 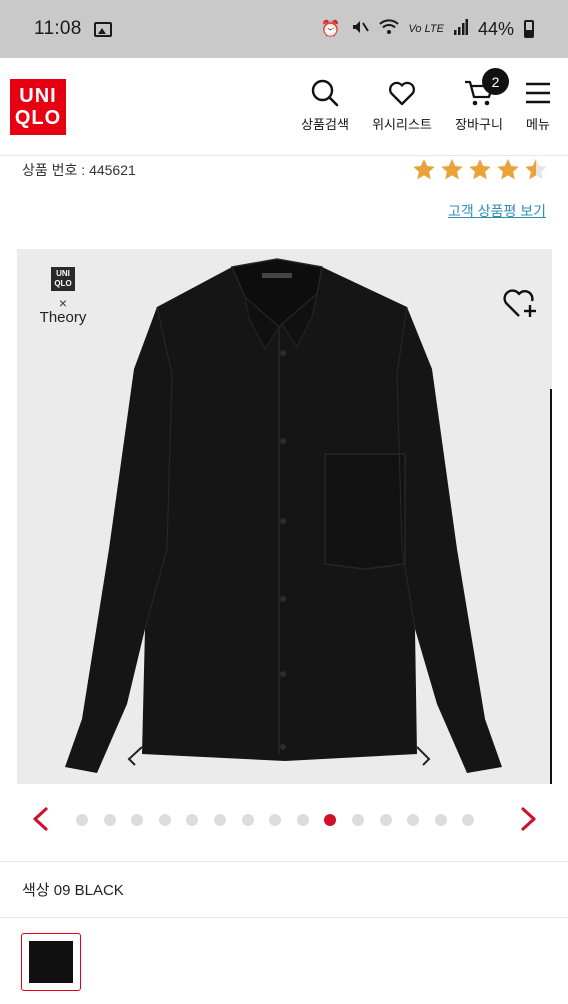 I want to click on nav-wishlist-button: 위시리스트, so click(x=402, y=105).